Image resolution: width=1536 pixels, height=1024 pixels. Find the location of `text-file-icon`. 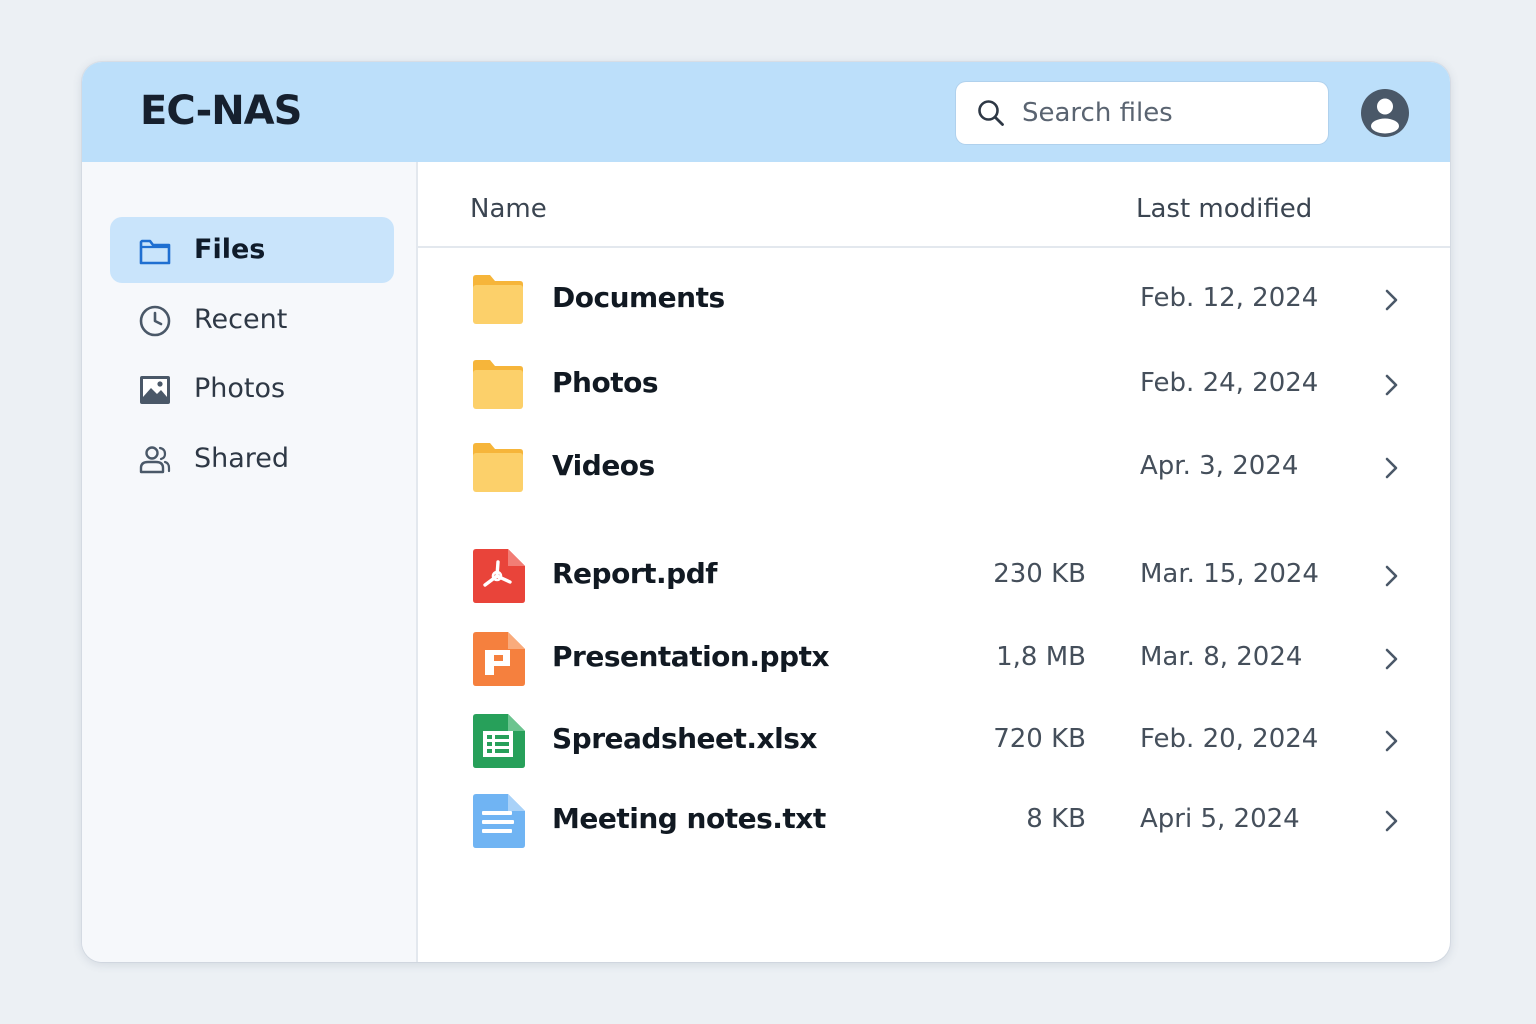

text-file-icon is located at coordinates (499, 821).